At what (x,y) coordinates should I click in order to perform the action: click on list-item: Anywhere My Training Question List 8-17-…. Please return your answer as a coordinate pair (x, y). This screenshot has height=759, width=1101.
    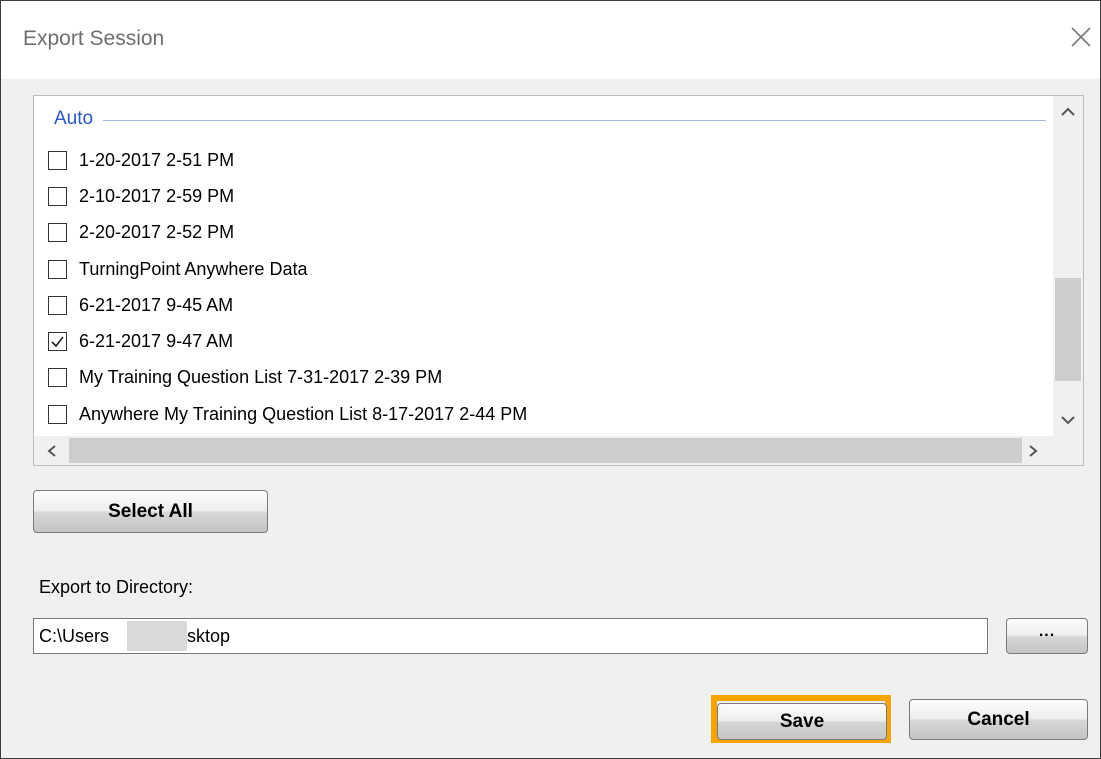
    Looking at the image, I should click on (543, 414).